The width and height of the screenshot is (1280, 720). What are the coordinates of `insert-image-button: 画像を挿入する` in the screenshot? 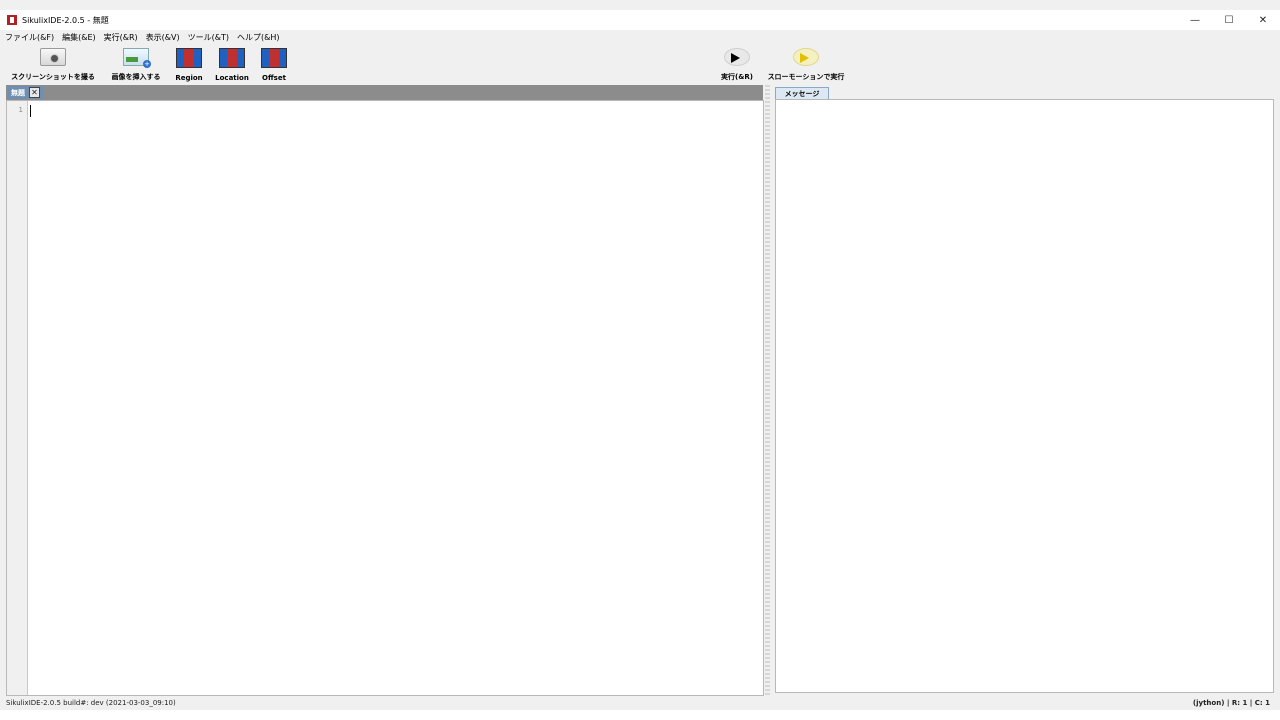 It's located at (136, 65).